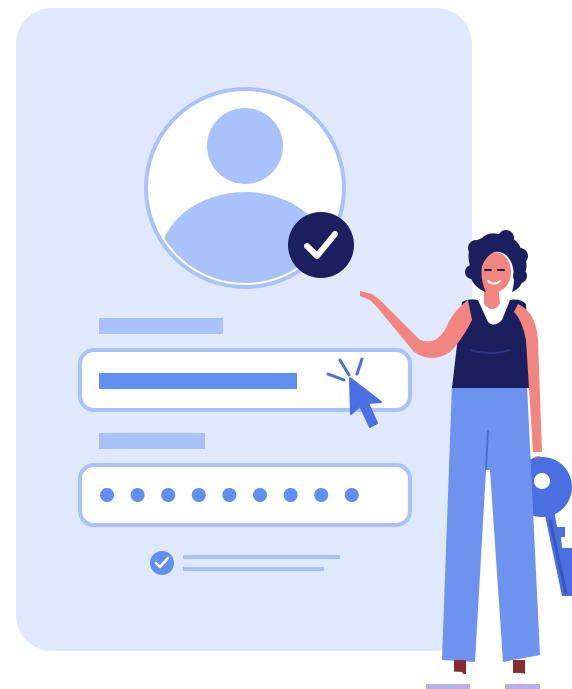 This screenshot has width=572, height=689. I want to click on verified-check-badge, so click(321, 245).